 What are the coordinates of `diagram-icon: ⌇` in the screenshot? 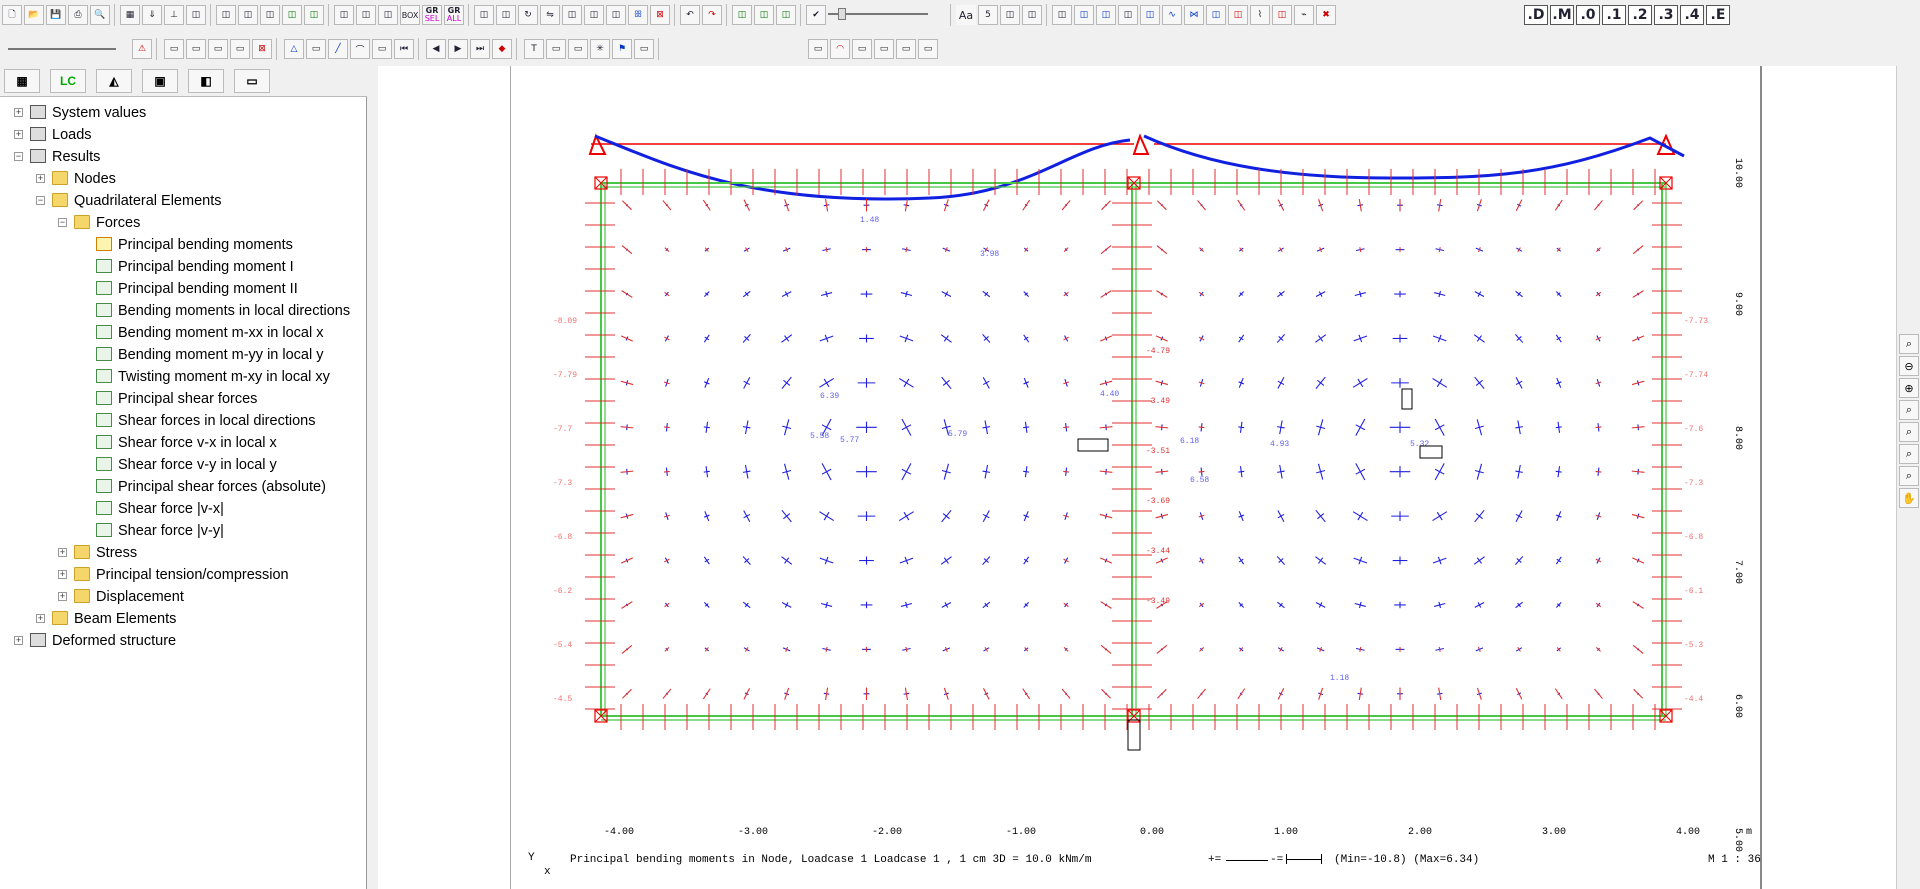 It's located at (1260, 15).